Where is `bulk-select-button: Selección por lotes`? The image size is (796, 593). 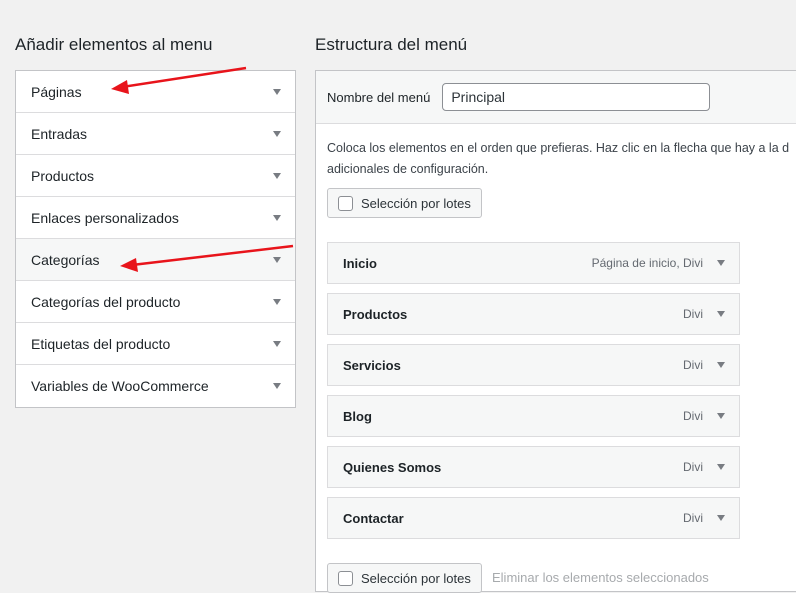
bulk-select-button: Selección por lotes is located at coordinates (404, 203).